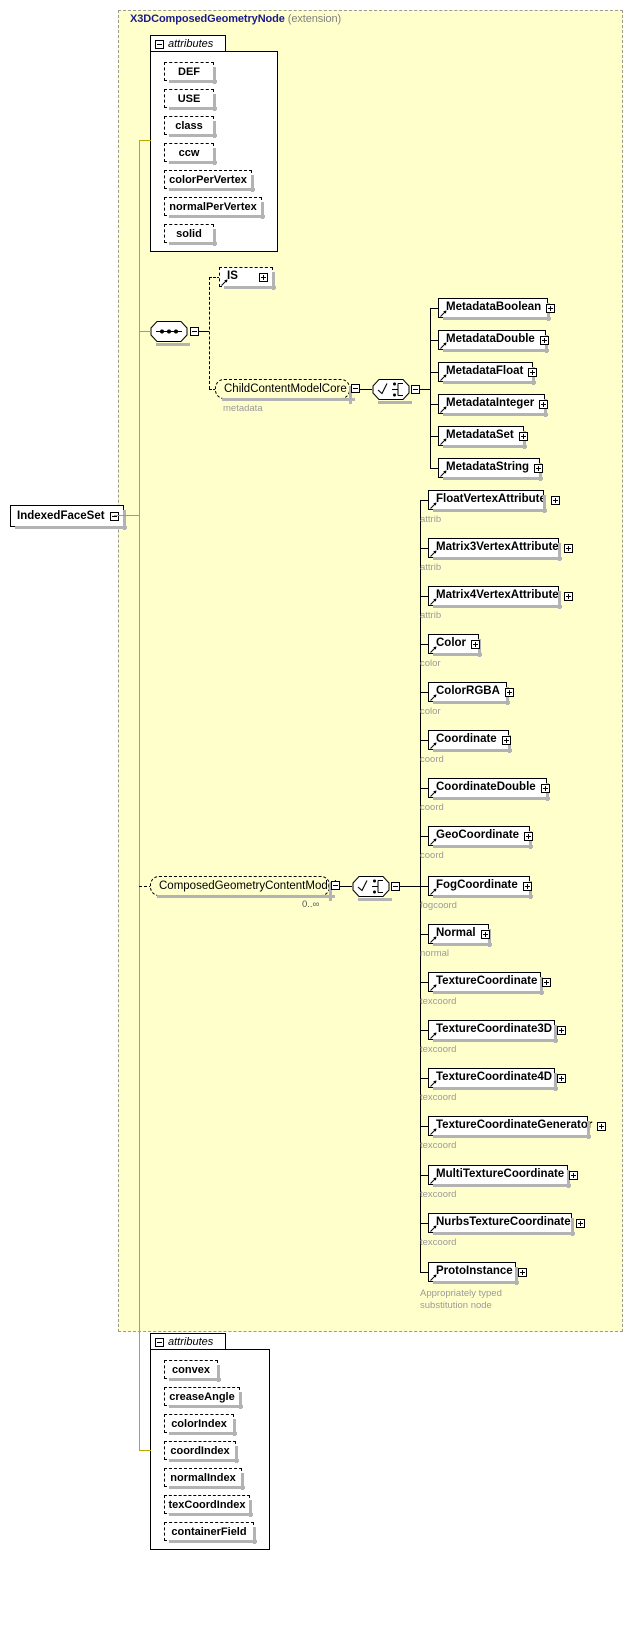 The image size is (631, 1625). I want to click on attribute-chip-use: USE, so click(190, 100).